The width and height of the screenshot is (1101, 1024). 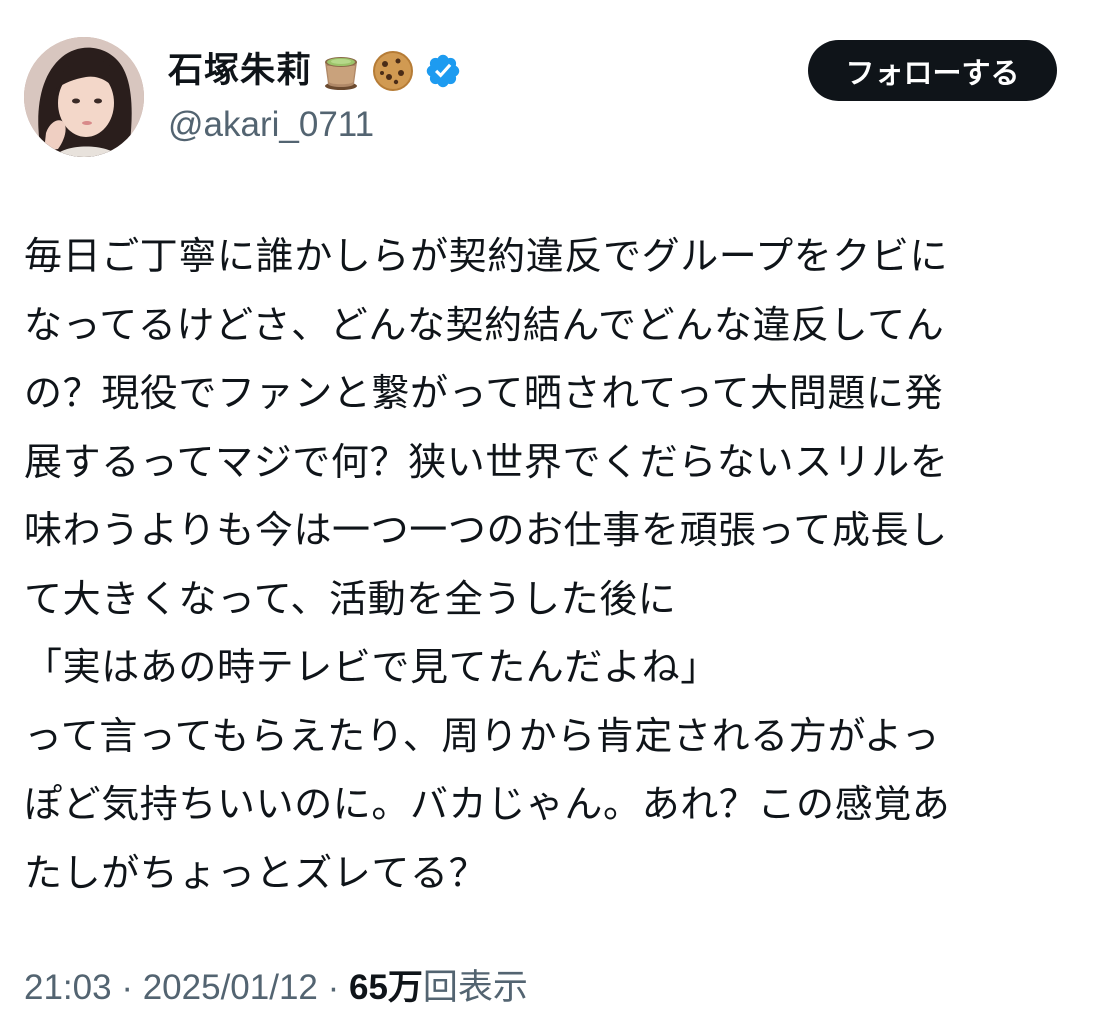 I want to click on tweet-meta: 21:03 · 2025/01/12 · 65万回表示, so click(x=276, y=988).